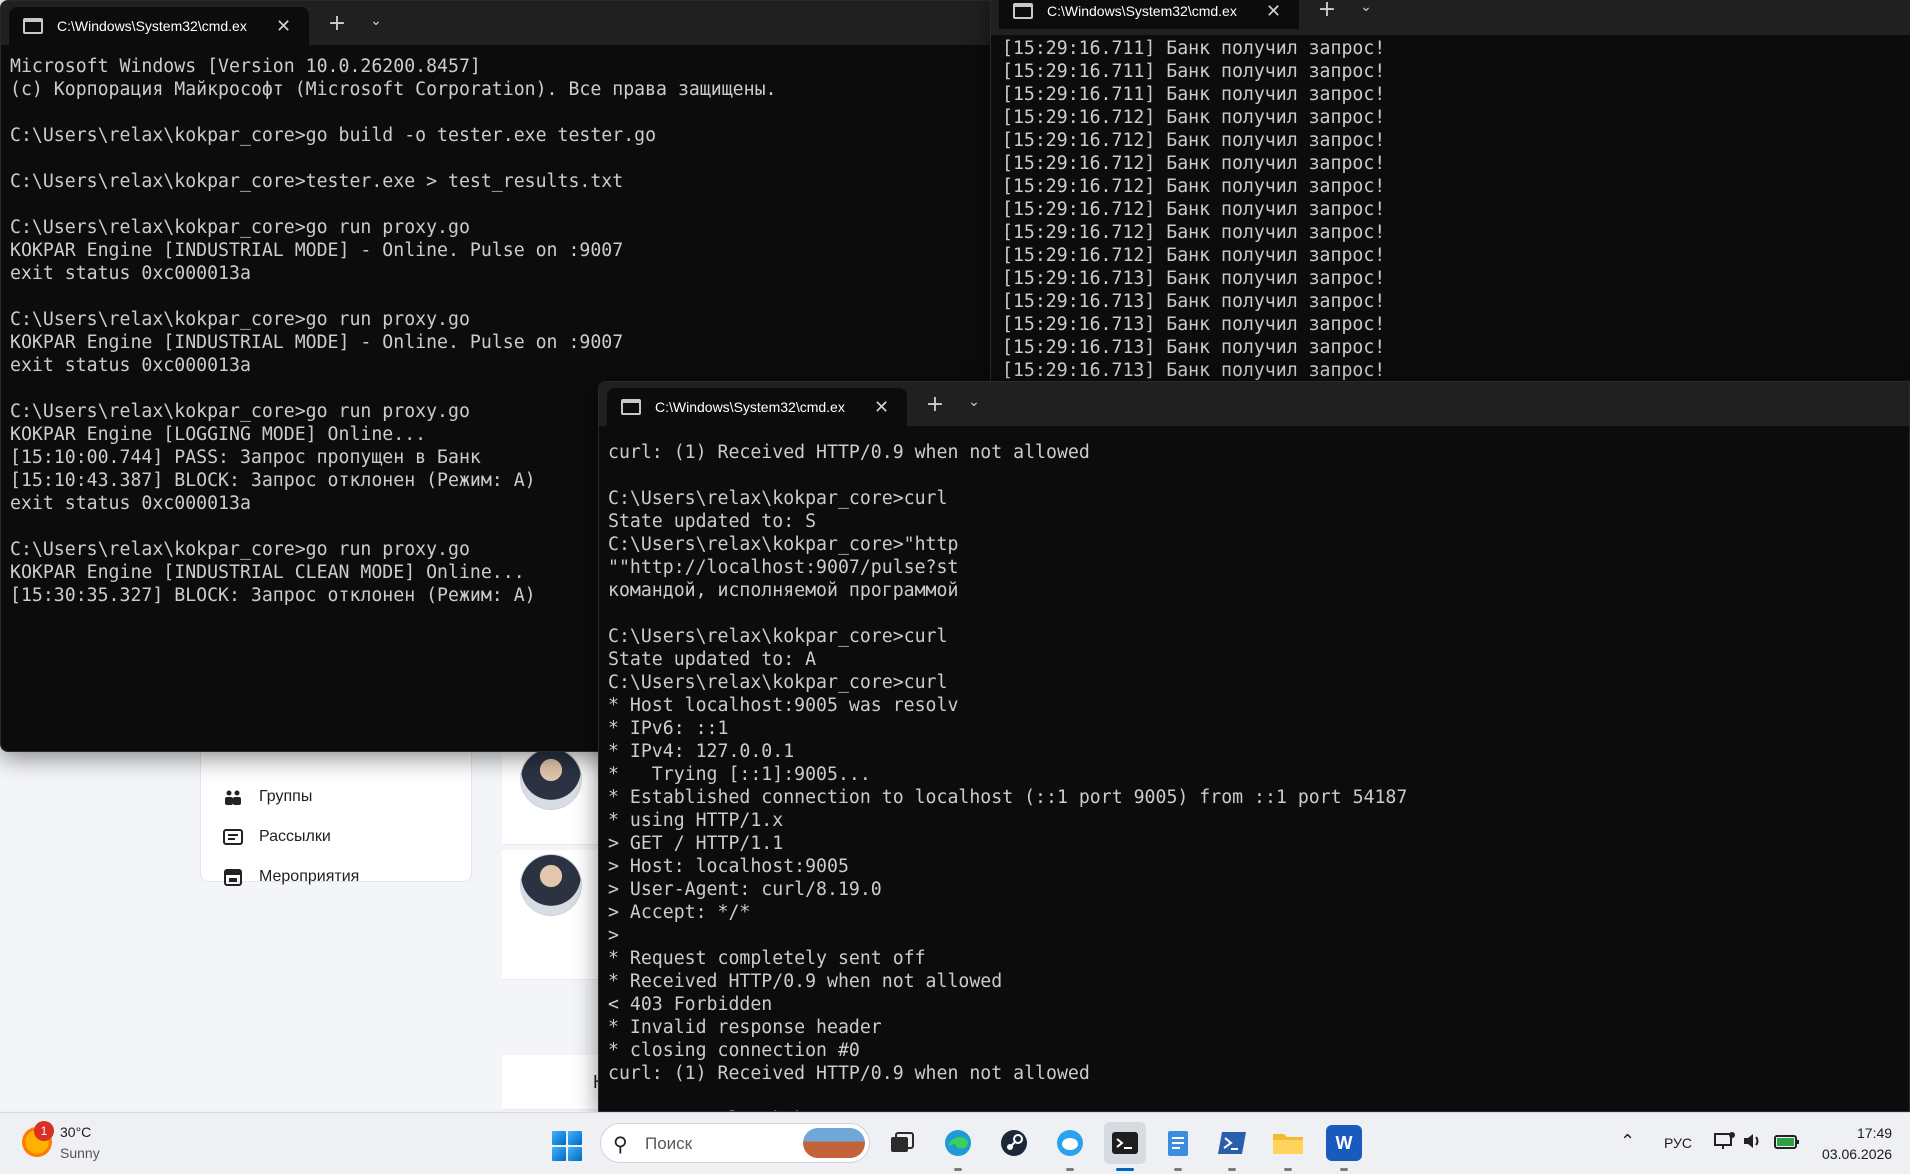 The height and width of the screenshot is (1174, 1910). What do you see at coordinates (690, 1004) in the screenshot?
I see `terminal-line: < 403 Forbidden` at bounding box center [690, 1004].